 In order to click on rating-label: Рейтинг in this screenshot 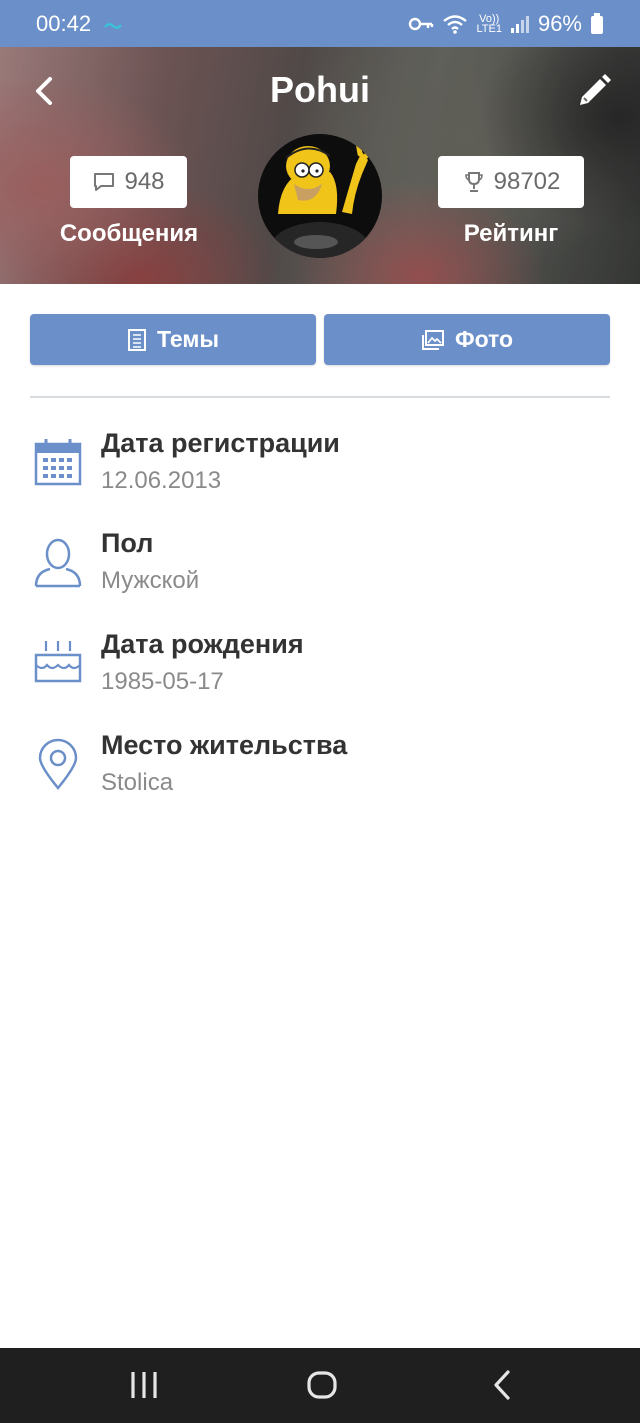, I will do `click(511, 233)`.